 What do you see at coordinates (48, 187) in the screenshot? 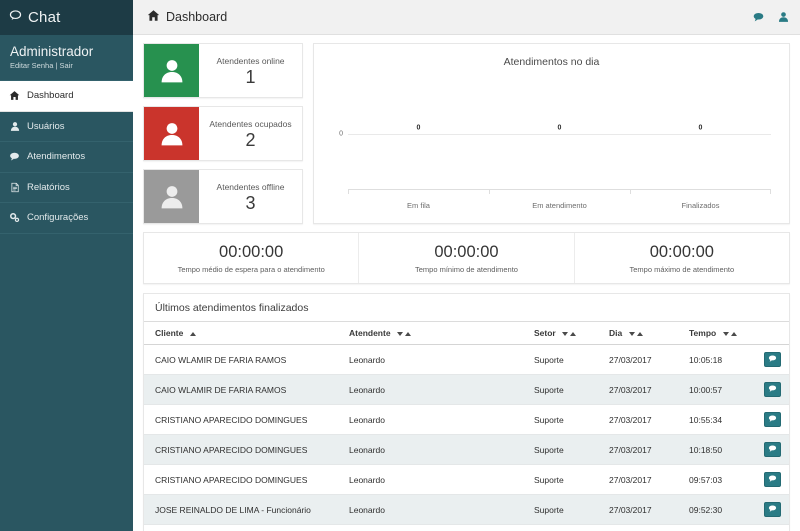
I see `sidebar-item-label: Relatórios` at bounding box center [48, 187].